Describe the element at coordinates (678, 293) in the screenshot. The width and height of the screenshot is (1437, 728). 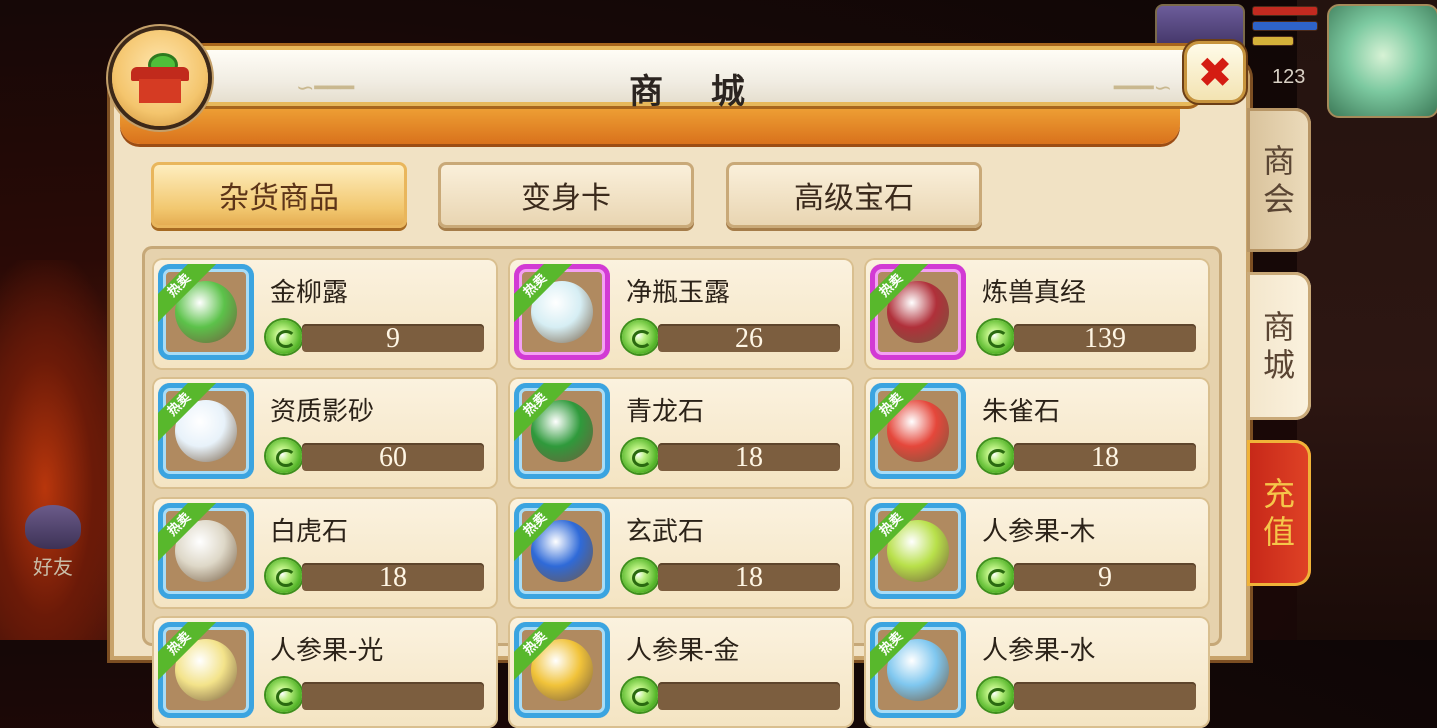
I see `item-name: 净瓶玉露` at that location.